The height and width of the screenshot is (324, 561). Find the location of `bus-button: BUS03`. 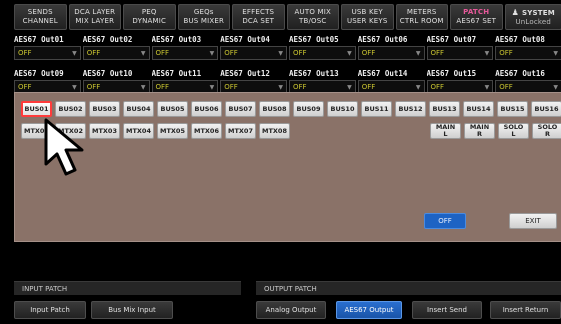

bus-button: BUS03 is located at coordinates (104, 109).